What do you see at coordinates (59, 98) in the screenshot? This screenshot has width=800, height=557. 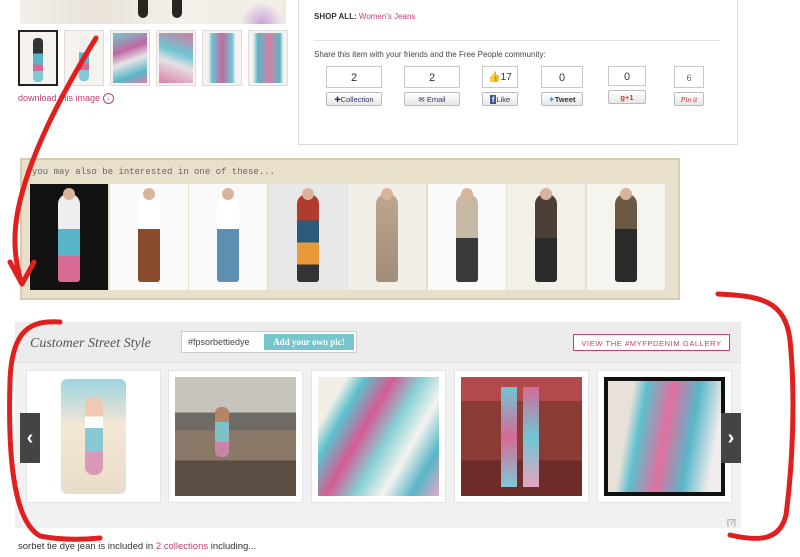 I see `download-label: download this image` at bounding box center [59, 98].